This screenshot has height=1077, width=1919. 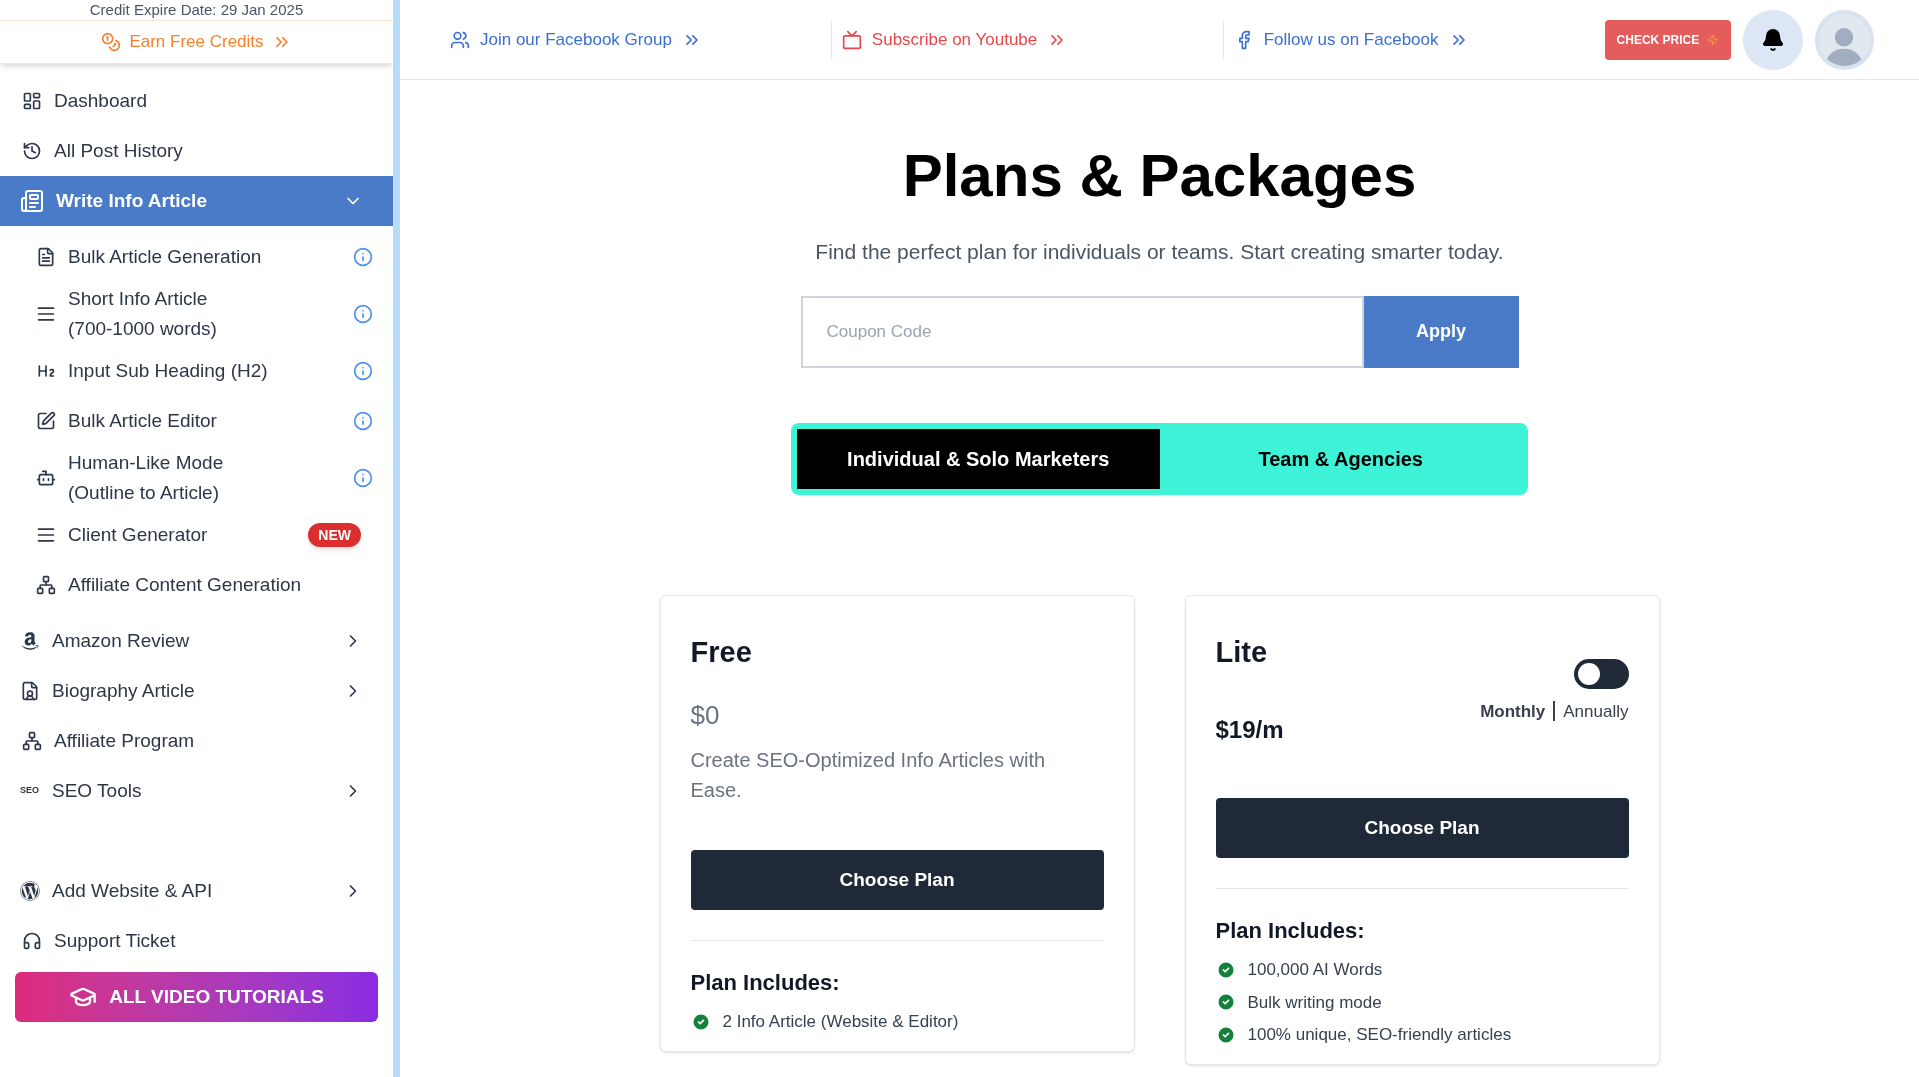 I want to click on menu-group: Add Website & API, so click(x=196, y=891).